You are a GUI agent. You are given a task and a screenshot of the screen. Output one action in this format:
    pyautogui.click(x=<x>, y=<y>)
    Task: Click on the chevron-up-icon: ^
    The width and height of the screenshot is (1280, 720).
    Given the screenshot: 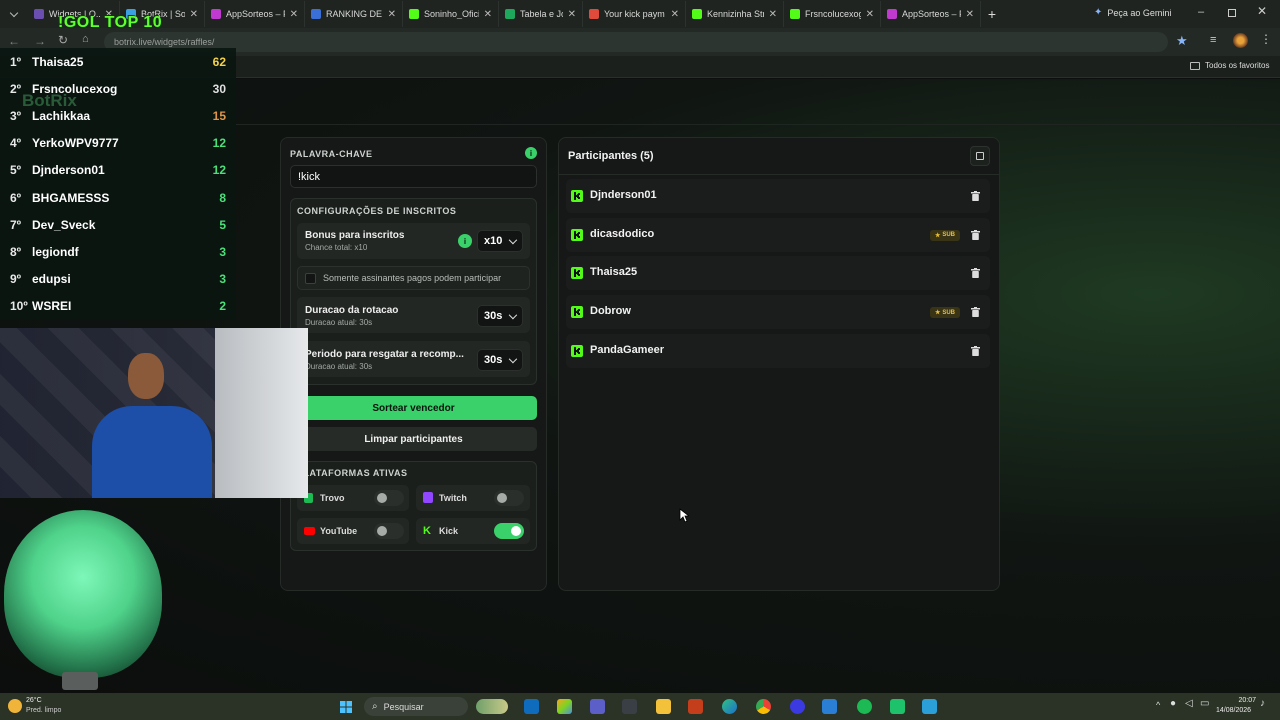 What is the action you would take?
    pyautogui.click(x=1158, y=705)
    